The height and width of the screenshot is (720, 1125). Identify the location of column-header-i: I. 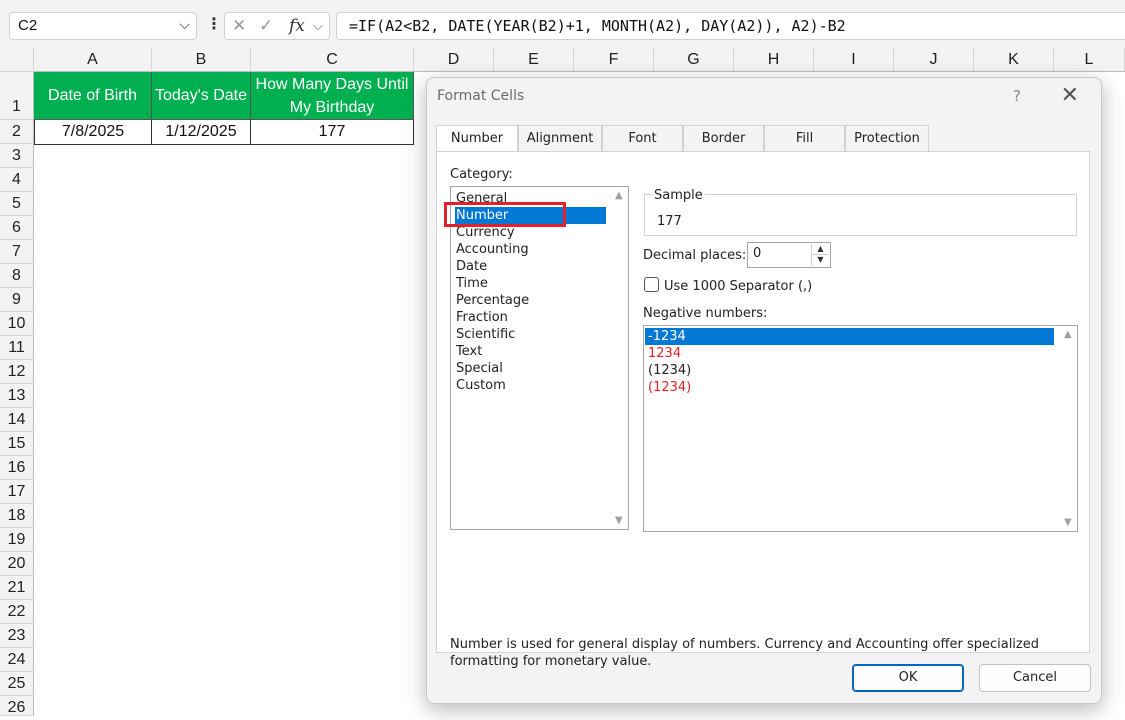
(854, 60).